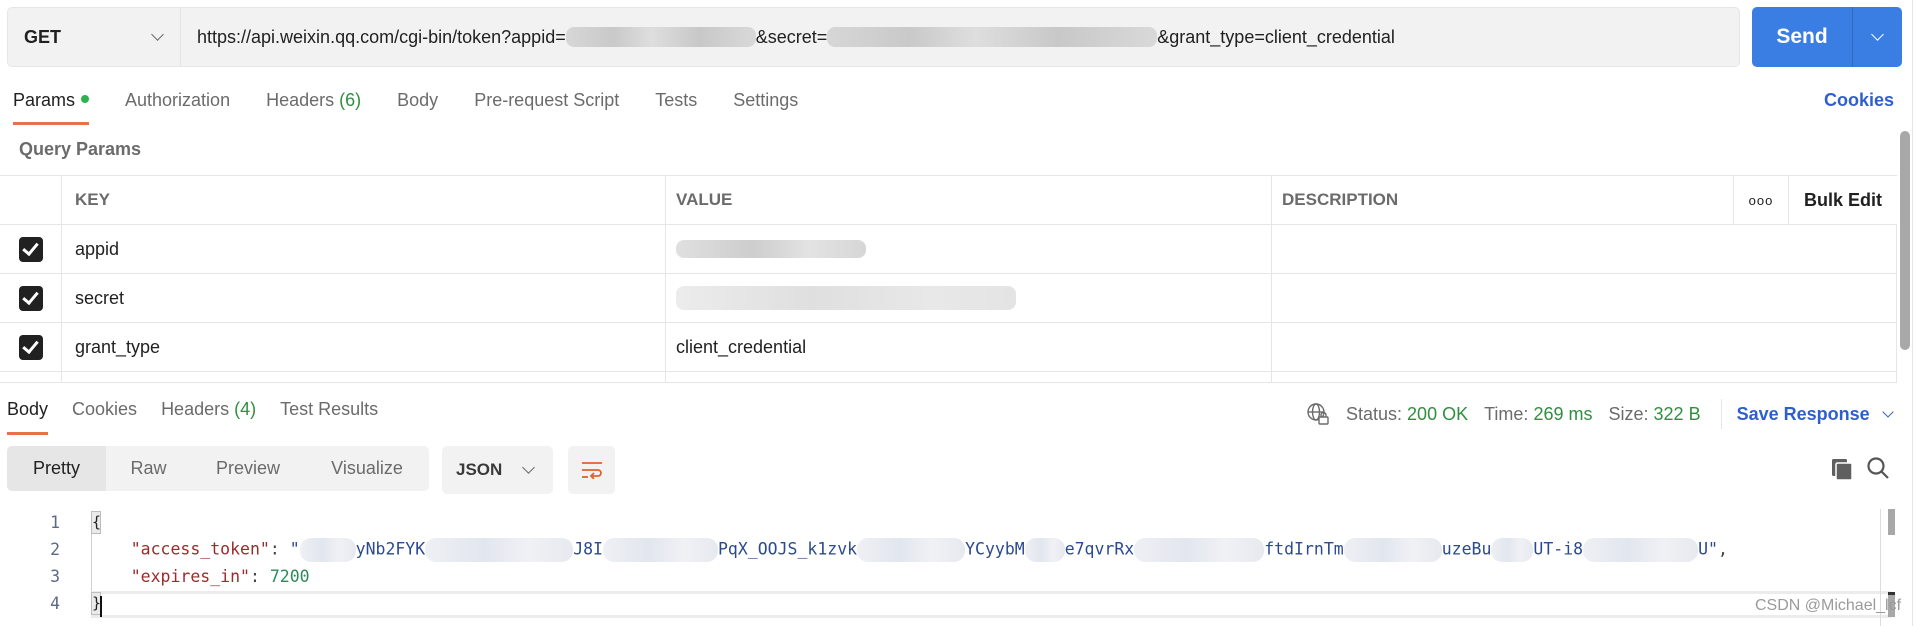  I want to click on size-label: Size:, so click(1628, 413).